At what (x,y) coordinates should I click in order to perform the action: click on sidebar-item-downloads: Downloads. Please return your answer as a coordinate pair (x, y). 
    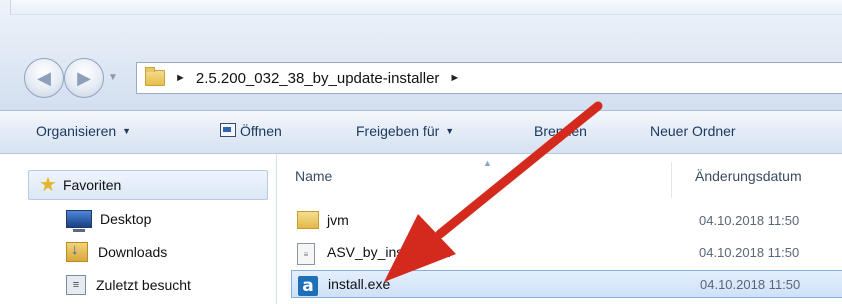
    Looking at the image, I should click on (117, 251).